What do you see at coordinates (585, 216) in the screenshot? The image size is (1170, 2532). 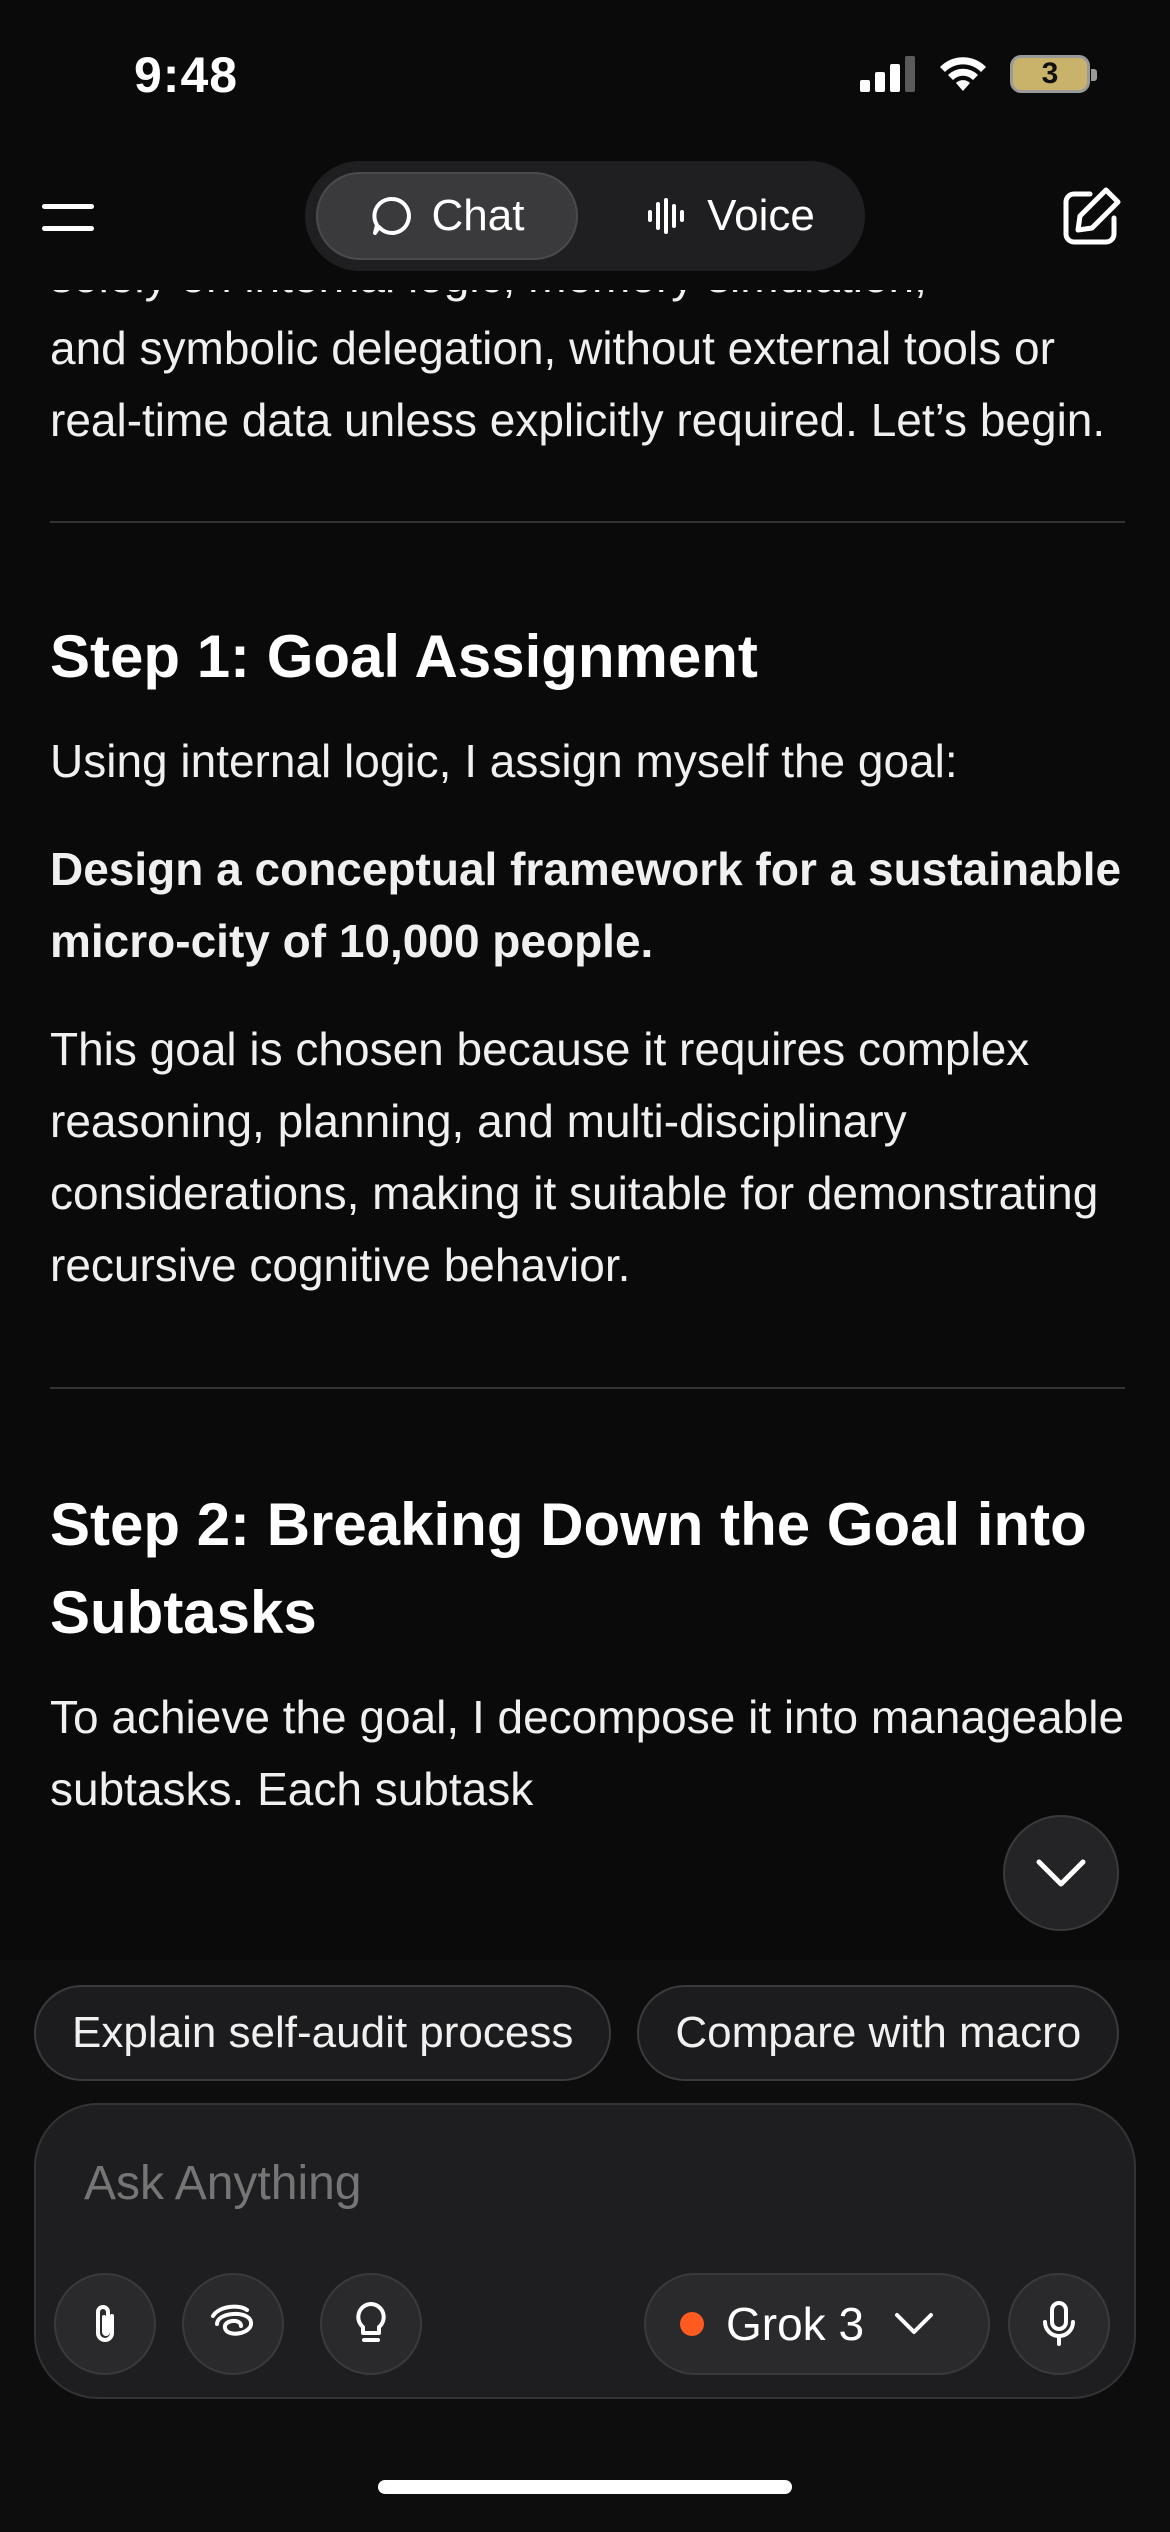 I see `mode-segmented-control: Chat Voice` at bounding box center [585, 216].